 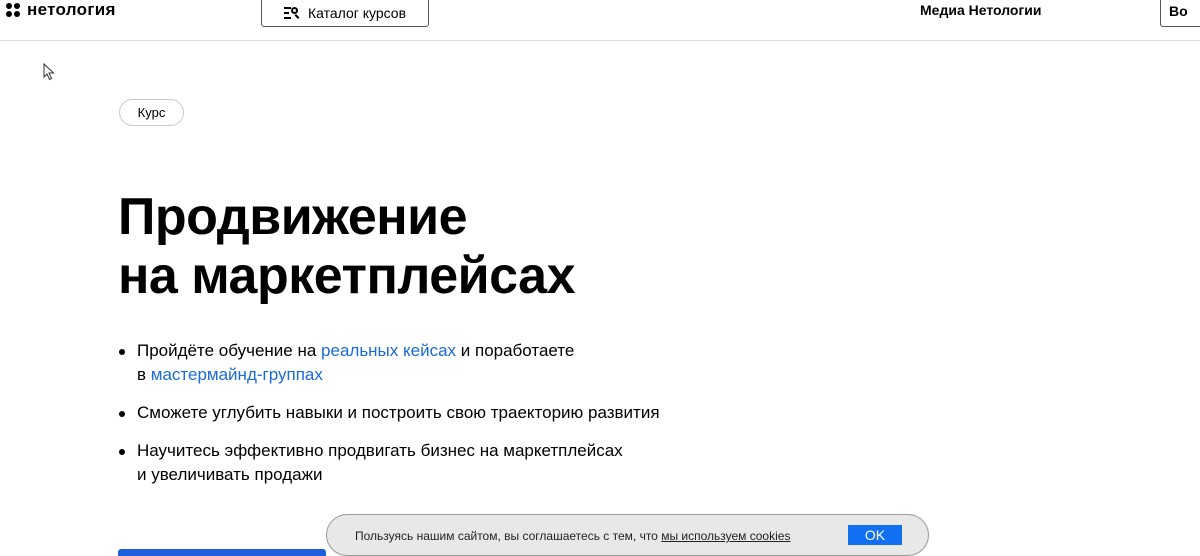 I want to click on logo-text: нетология, so click(x=71, y=9).